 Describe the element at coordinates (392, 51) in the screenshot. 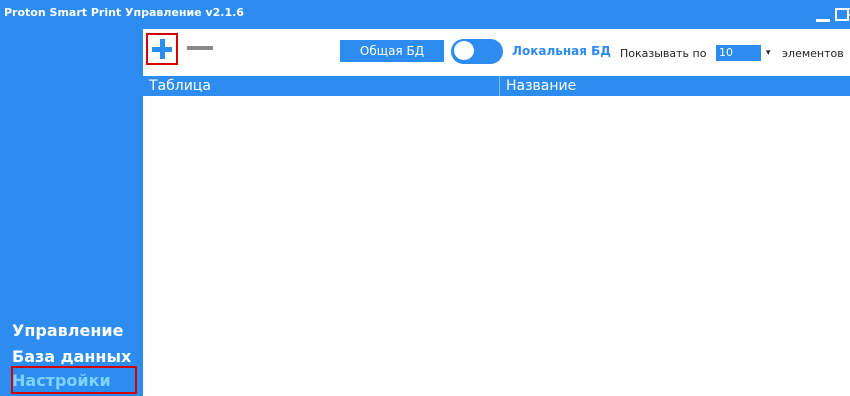

I see `shared-db-button: Общая БД` at that location.